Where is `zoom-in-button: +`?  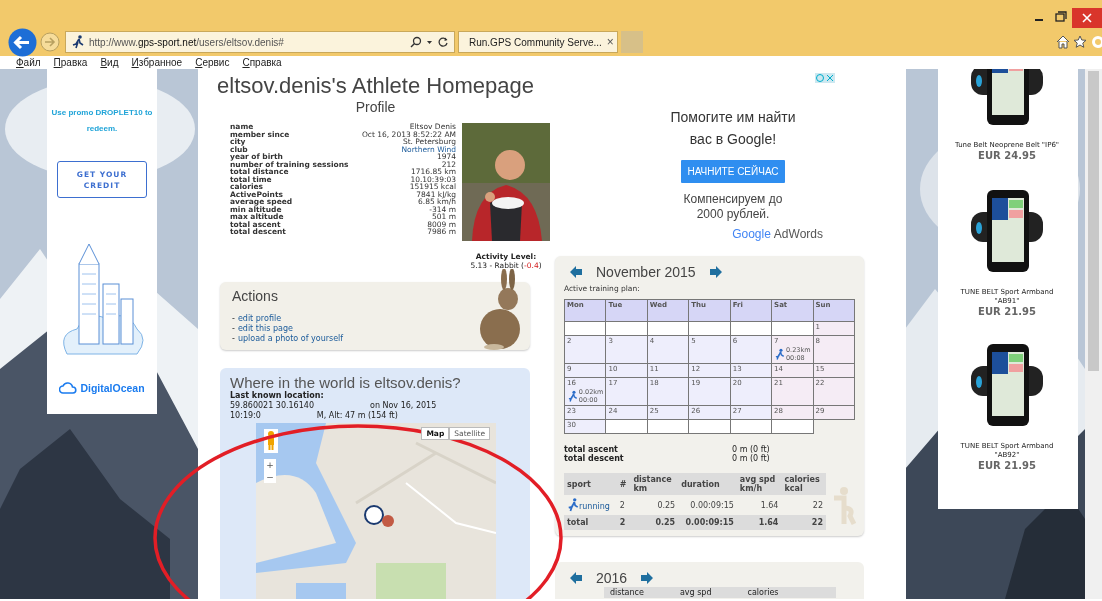
zoom-in-button: + is located at coordinates (270, 465).